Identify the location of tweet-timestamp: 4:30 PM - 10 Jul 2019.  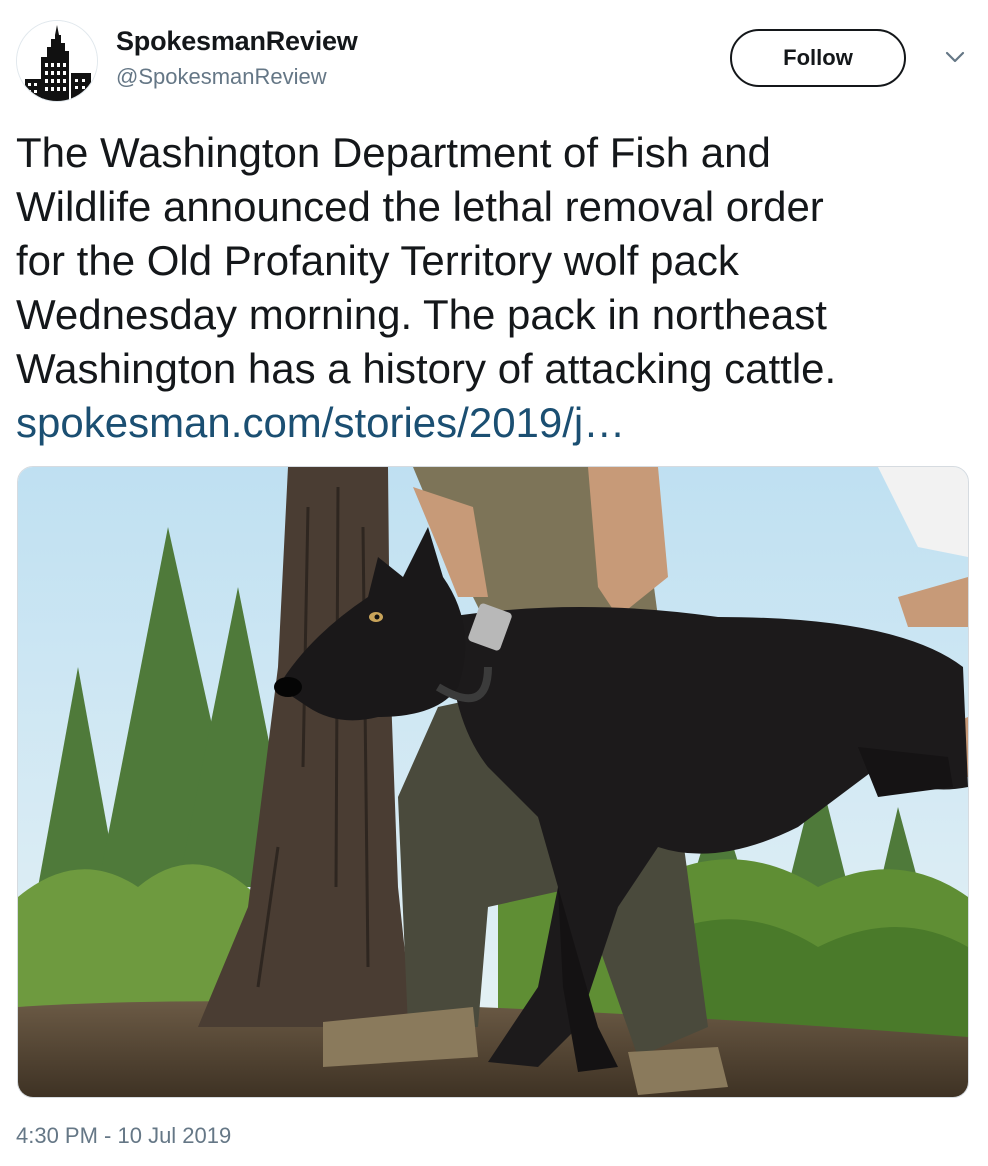
(123, 1136).